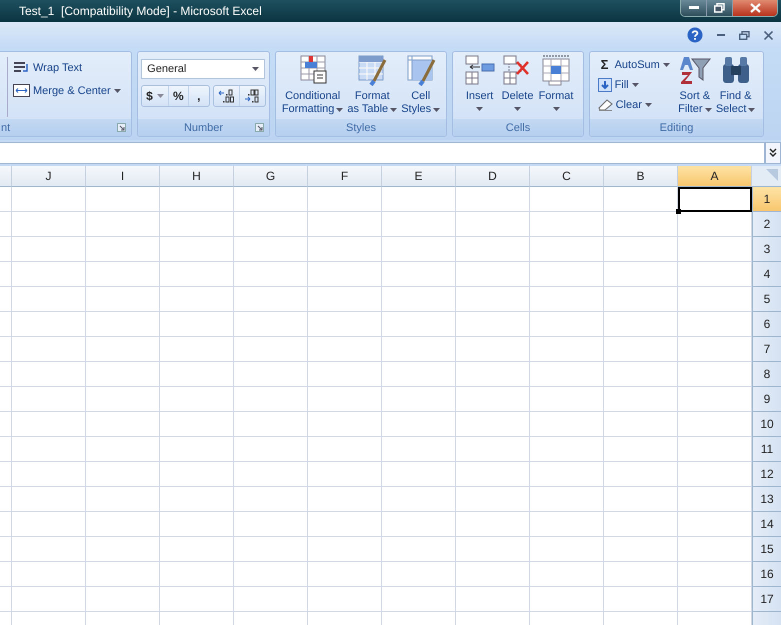 Image resolution: width=781 pixels, height=625 pixels. Describe the element at coordinates (720, 8) in the screenshot. I see `maximize-button` at that location.